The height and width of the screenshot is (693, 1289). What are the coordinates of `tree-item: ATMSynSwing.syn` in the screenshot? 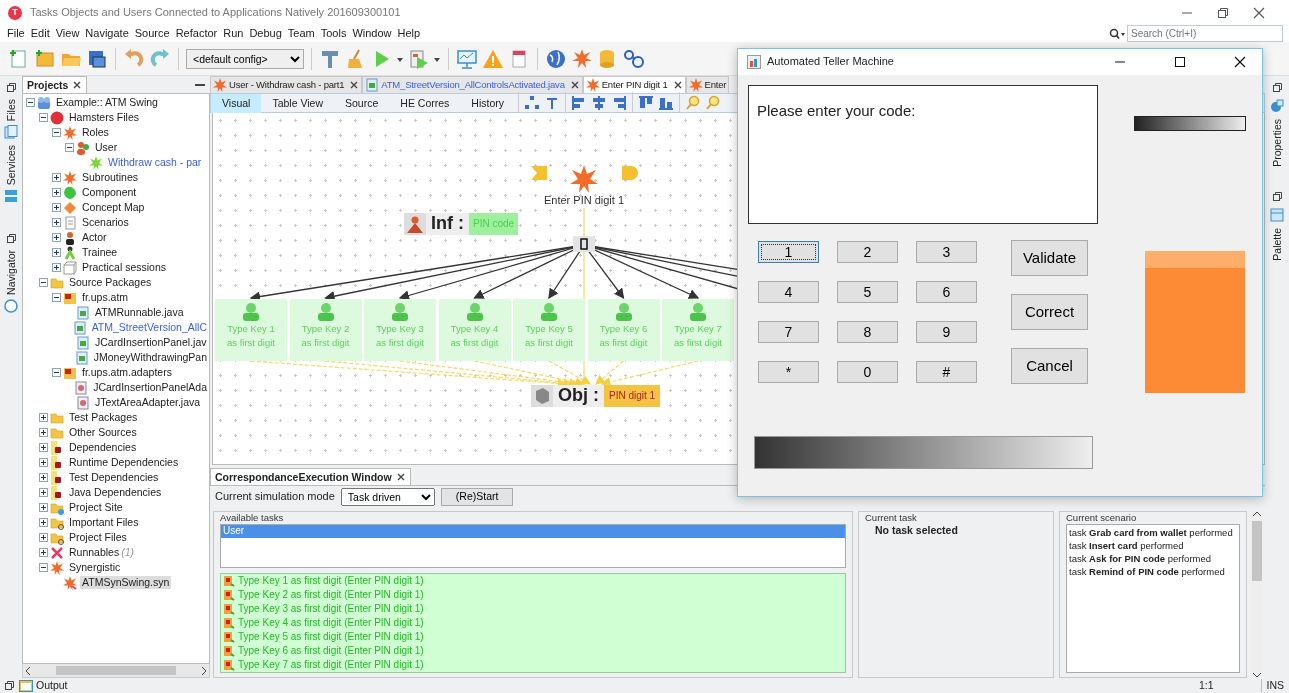 It's located at (126, 582).